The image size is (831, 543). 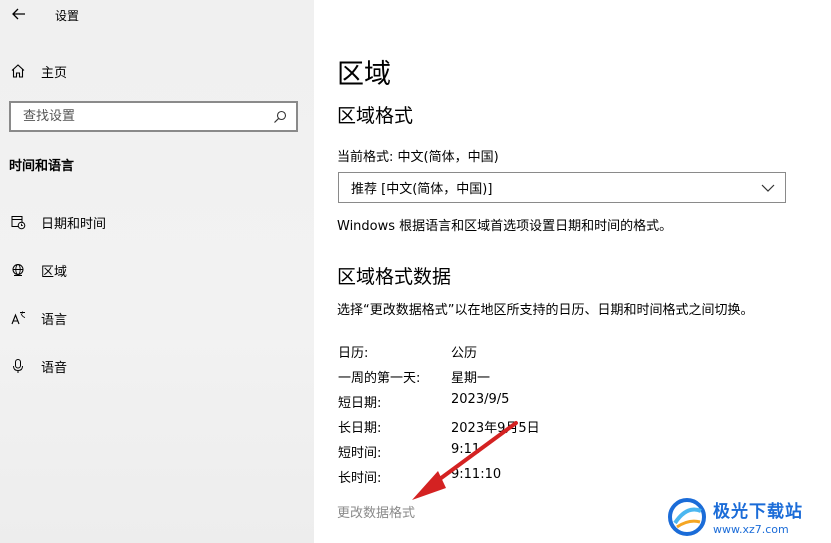 I want to click on home-icon, so click(x=18, y=71).